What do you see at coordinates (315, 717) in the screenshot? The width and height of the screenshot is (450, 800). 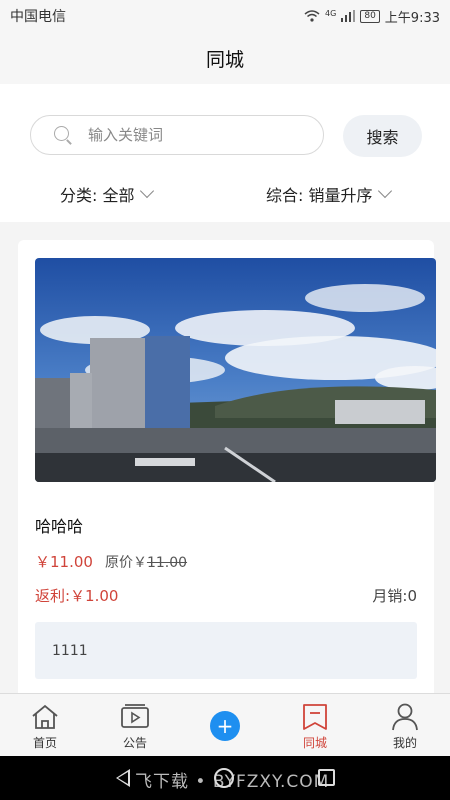 I see `bookmark-icon` at bounding box center [315, 717].